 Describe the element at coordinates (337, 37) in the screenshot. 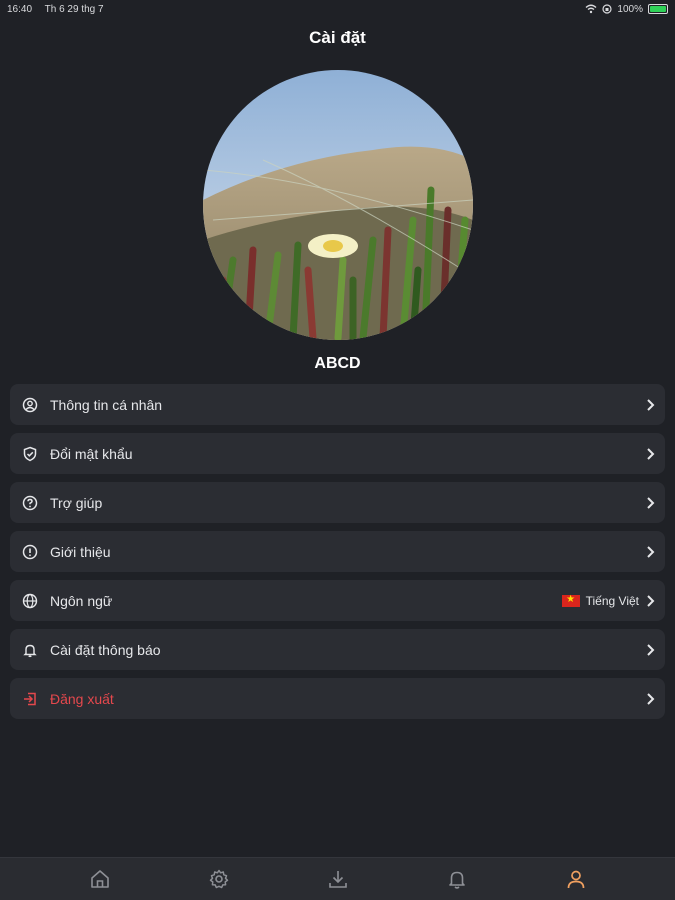

I see `page-title: Cài đặt` at that location.